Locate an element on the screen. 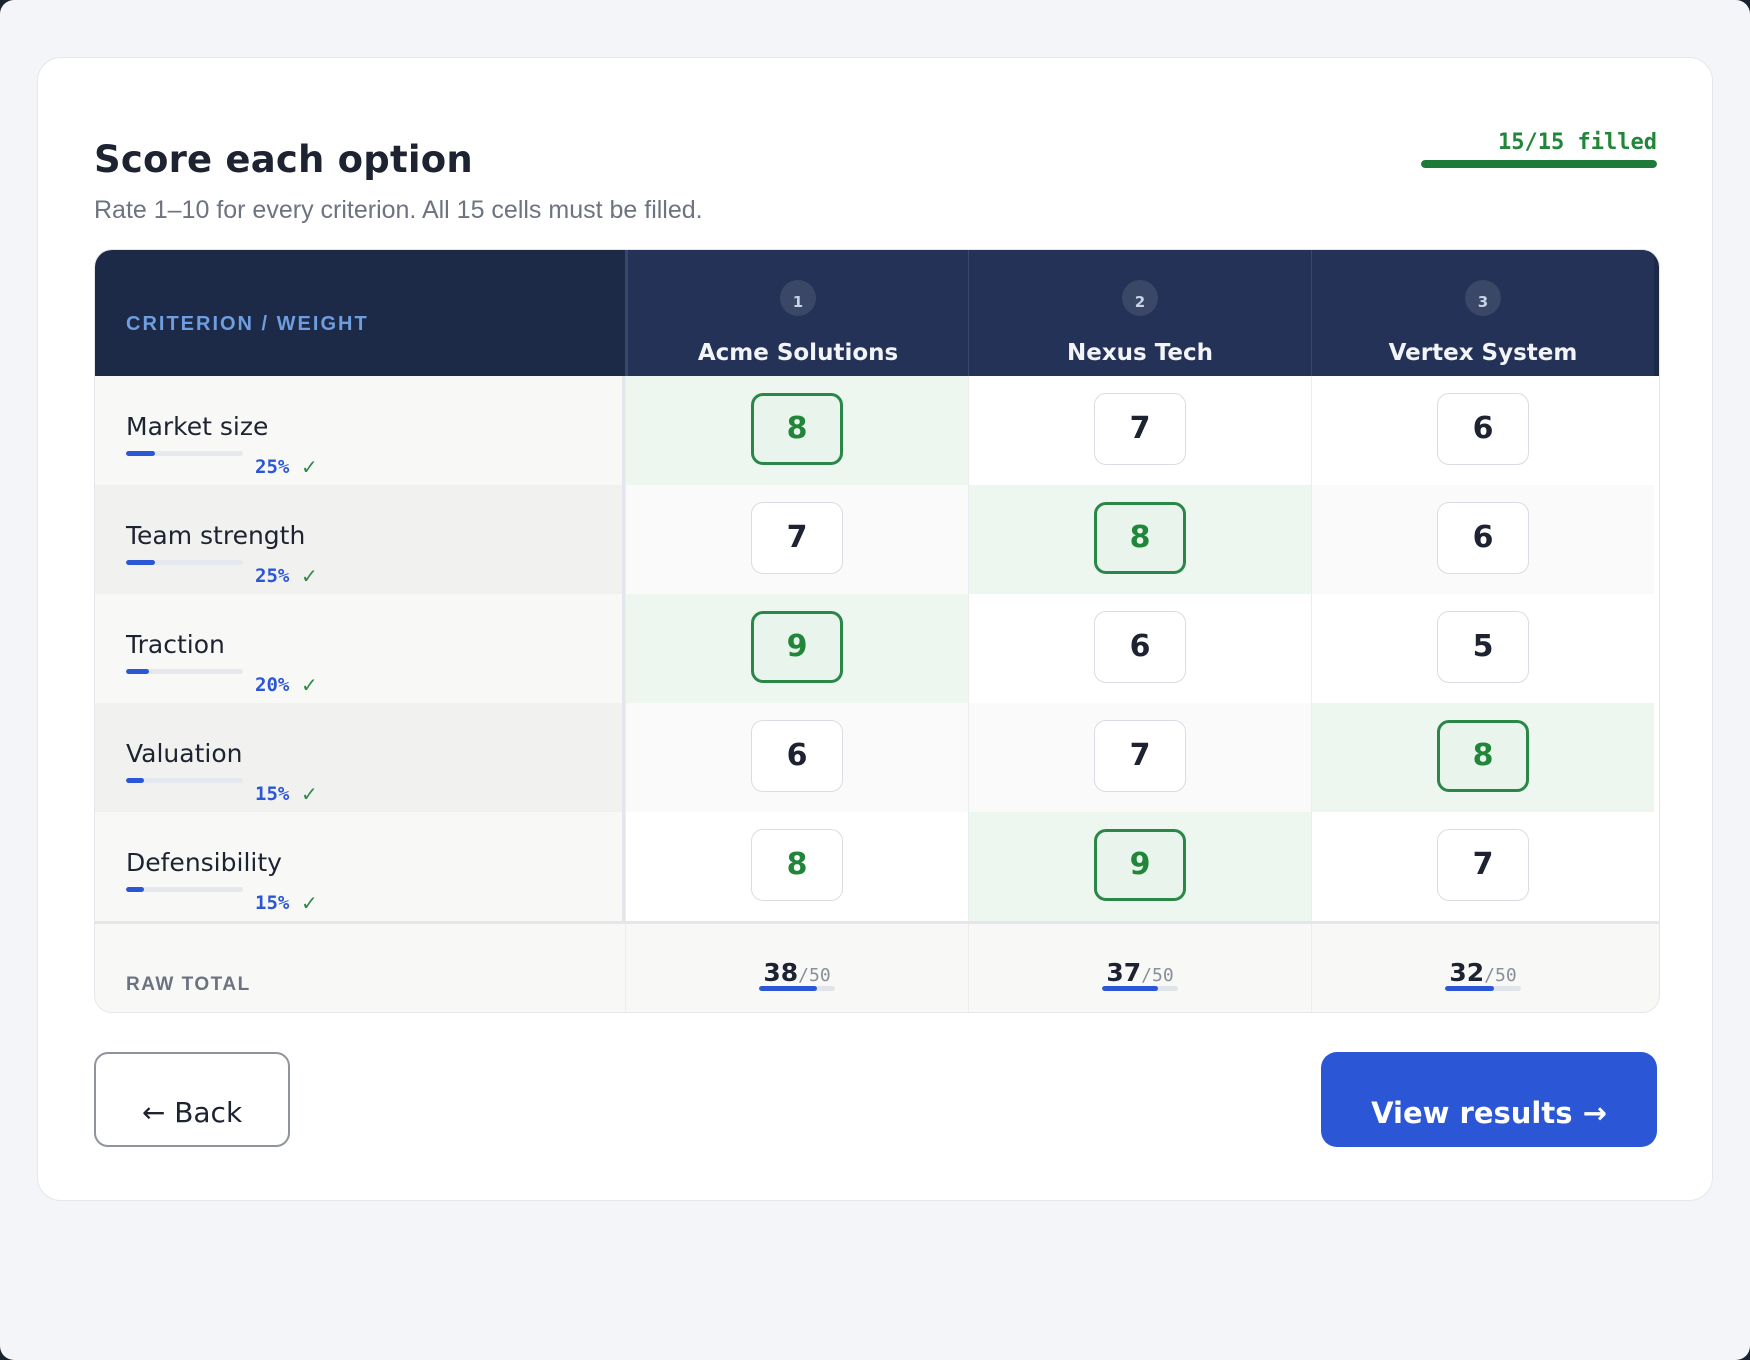 The width and height of the screenshot is (1750, 1360). totals-row: RAW TOTAL 38/50 37/50 32/50 is located at coordinates (877, 966).